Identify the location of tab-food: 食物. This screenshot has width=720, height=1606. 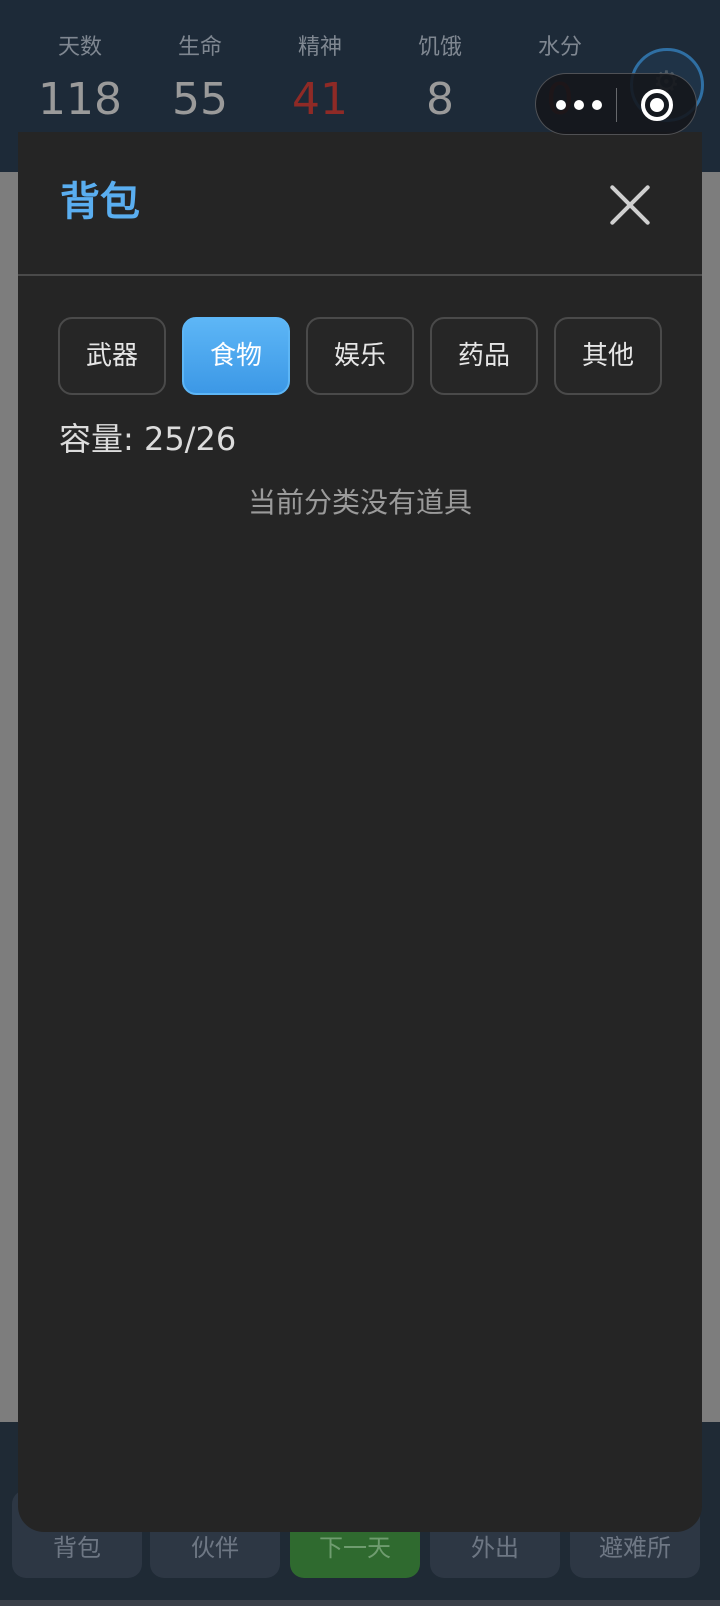
(236, 356).